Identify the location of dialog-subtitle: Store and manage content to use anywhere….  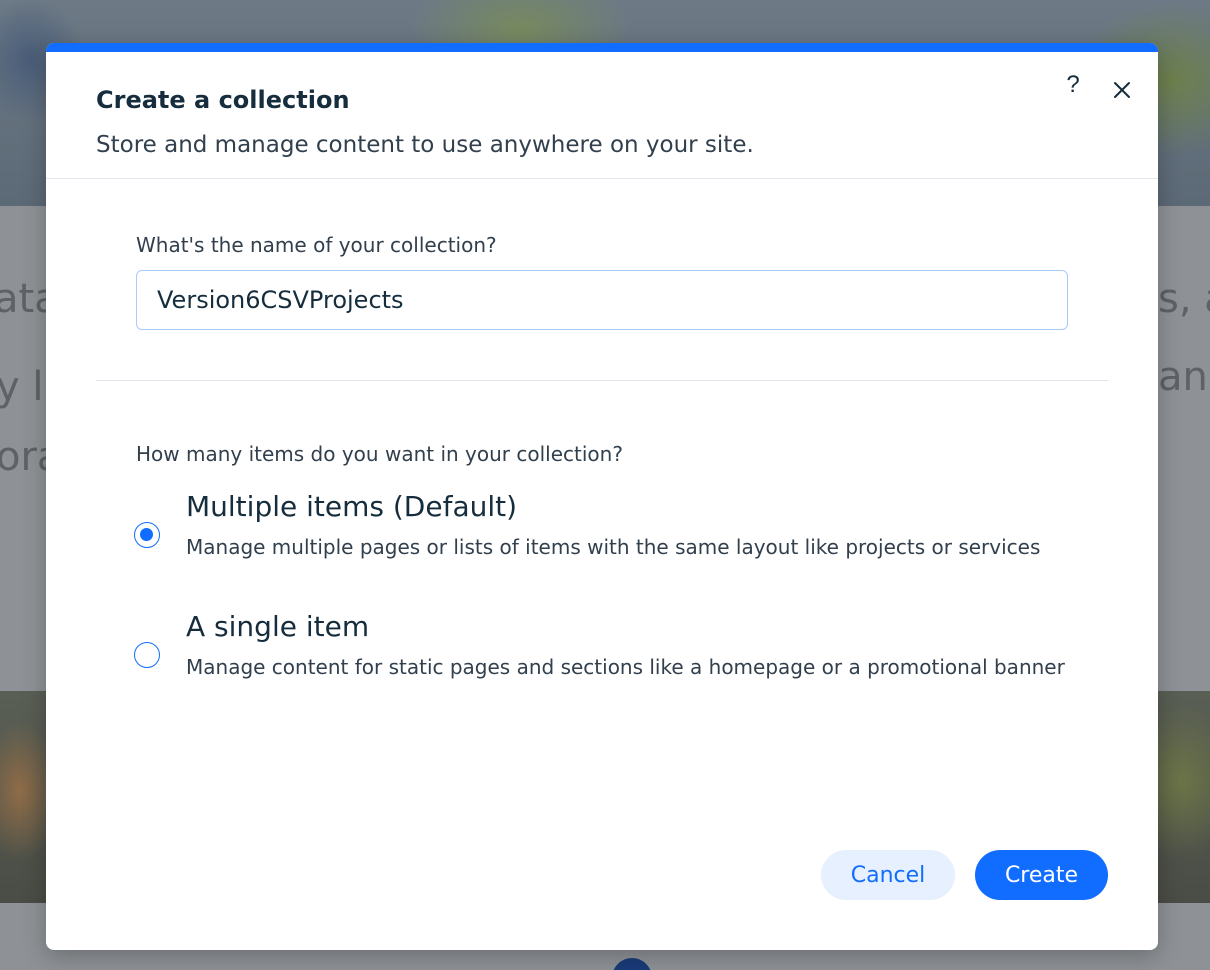
(425, 145).